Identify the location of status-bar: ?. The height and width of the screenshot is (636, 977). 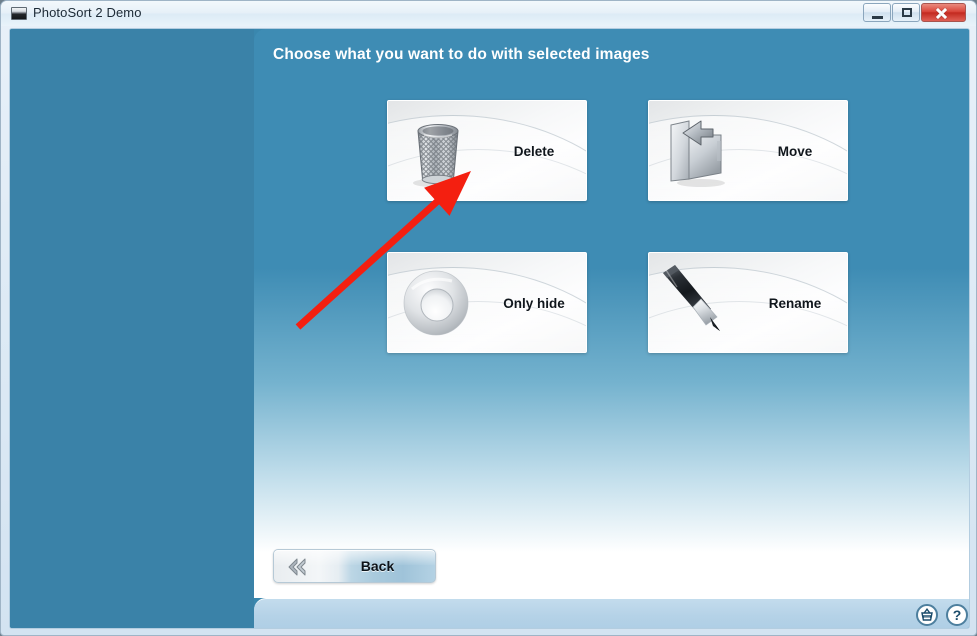
(611, 613).